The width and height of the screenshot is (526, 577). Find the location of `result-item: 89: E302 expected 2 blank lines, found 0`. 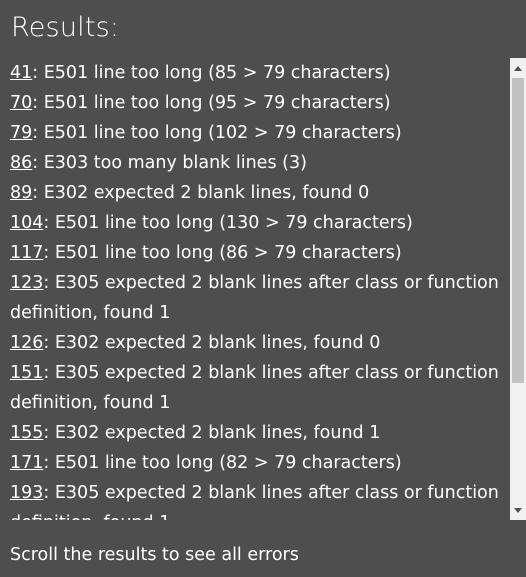

result-item: 89: E302 expected 2 blank lines, found 0 is located at coordinates (260, 193).